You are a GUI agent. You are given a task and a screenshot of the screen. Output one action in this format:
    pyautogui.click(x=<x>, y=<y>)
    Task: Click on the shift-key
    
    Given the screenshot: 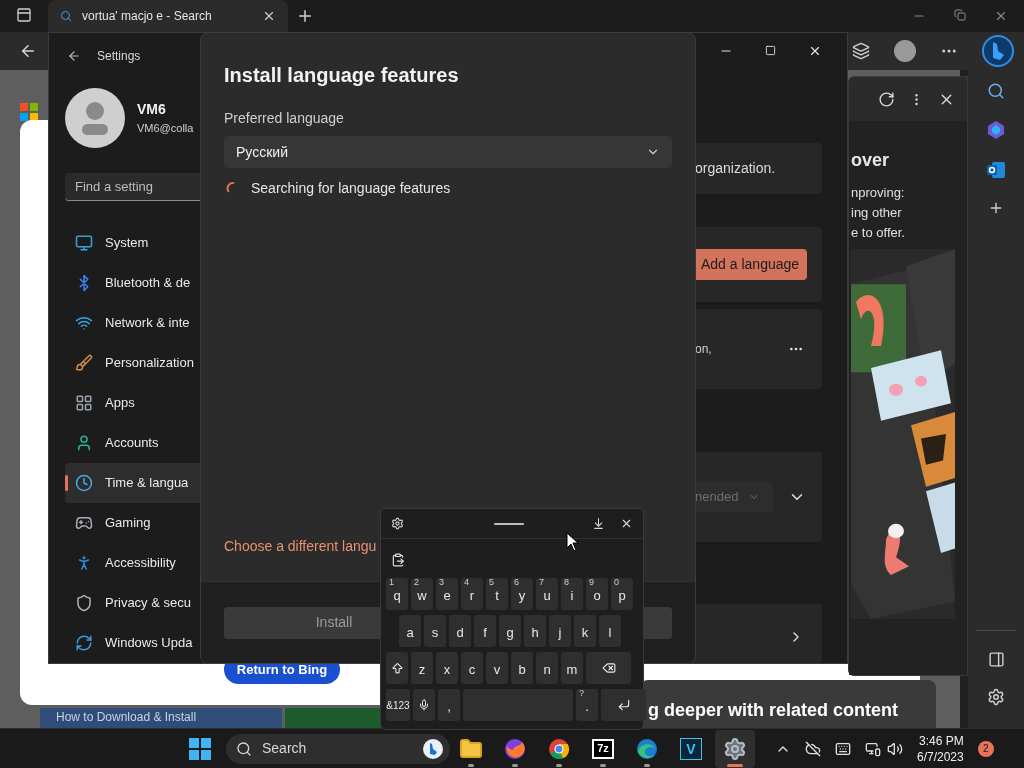 What is the action you would take?
    pyautogui.click(x=397, y=668)
    